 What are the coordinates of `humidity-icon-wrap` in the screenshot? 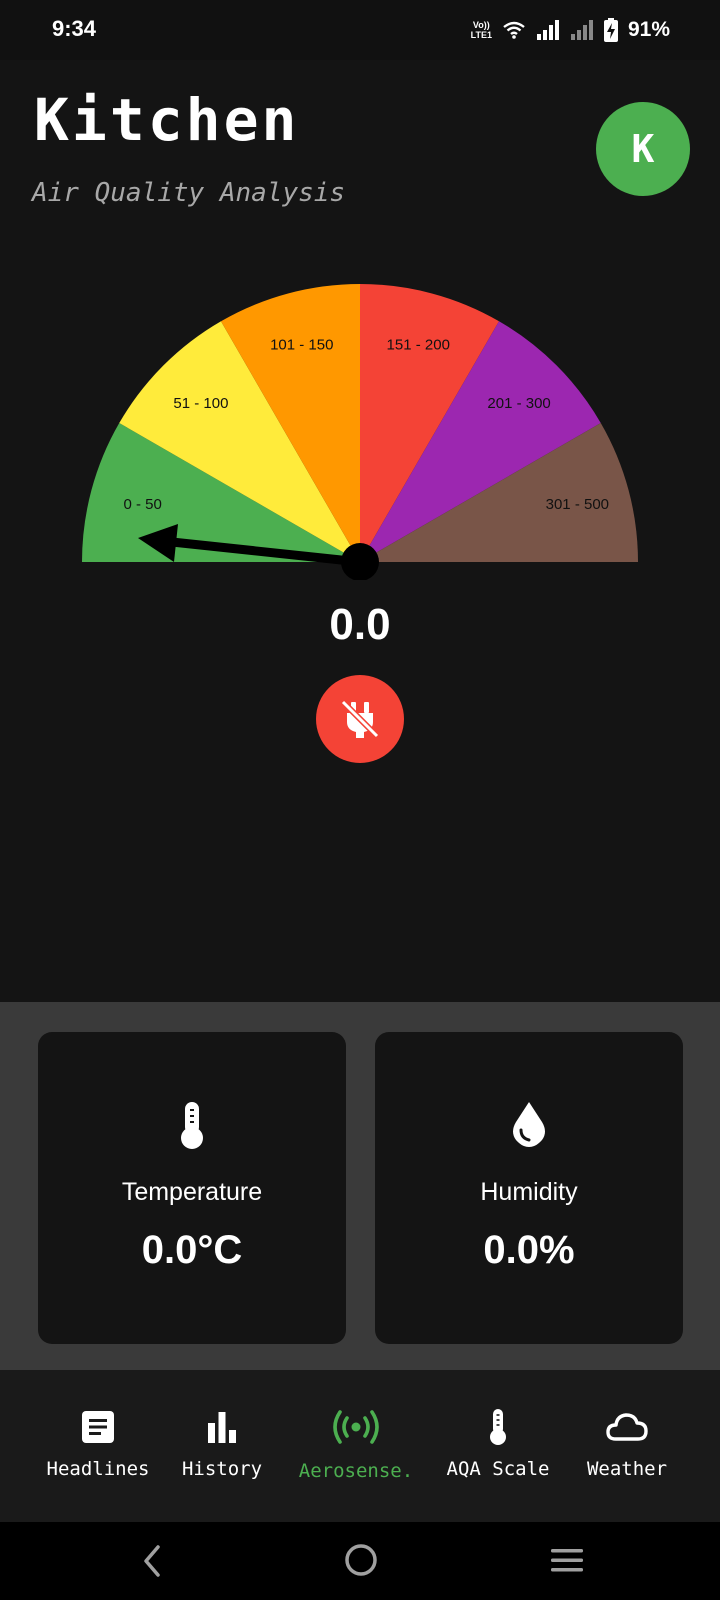 It's located at (529, 1124).